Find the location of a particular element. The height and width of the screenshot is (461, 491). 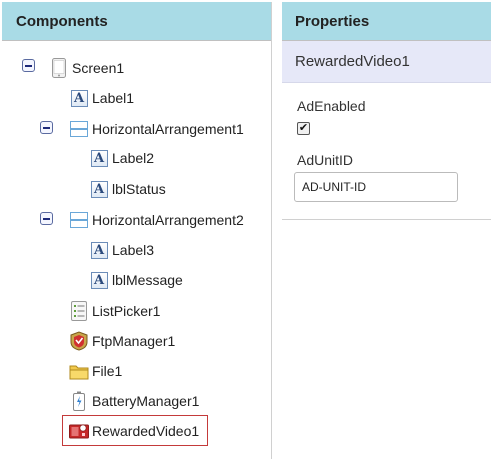

ad-enabled-checkbox: ✔ is located at coordinates (303, 128).